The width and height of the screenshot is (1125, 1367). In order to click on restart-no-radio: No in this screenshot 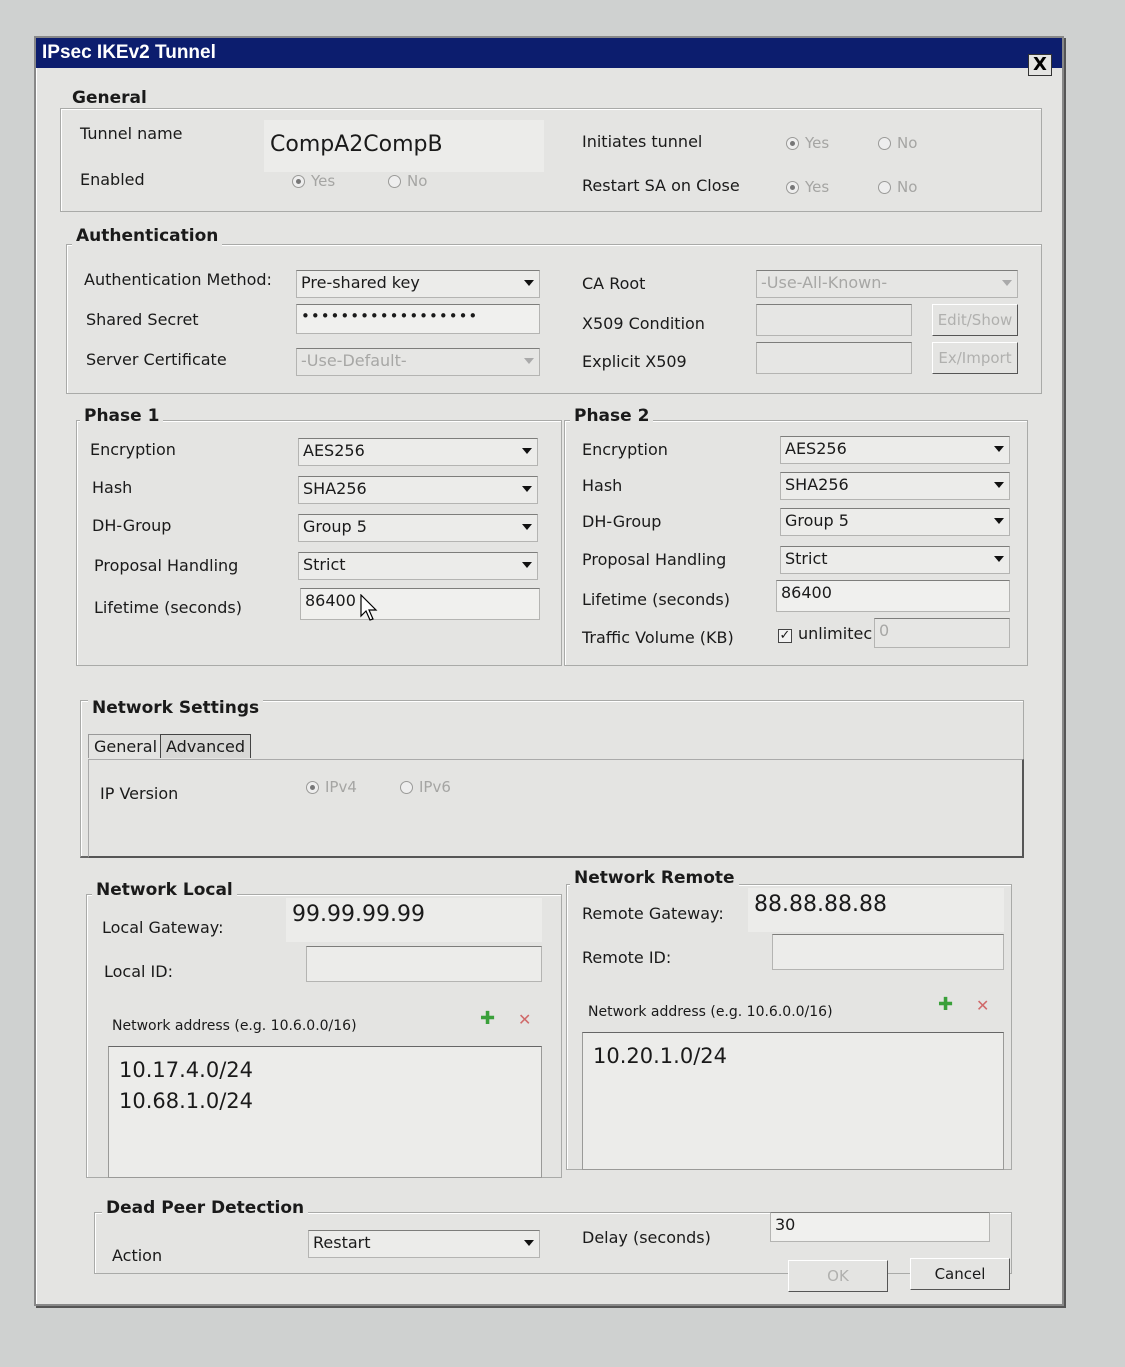, I will do `click(897, 187)`.